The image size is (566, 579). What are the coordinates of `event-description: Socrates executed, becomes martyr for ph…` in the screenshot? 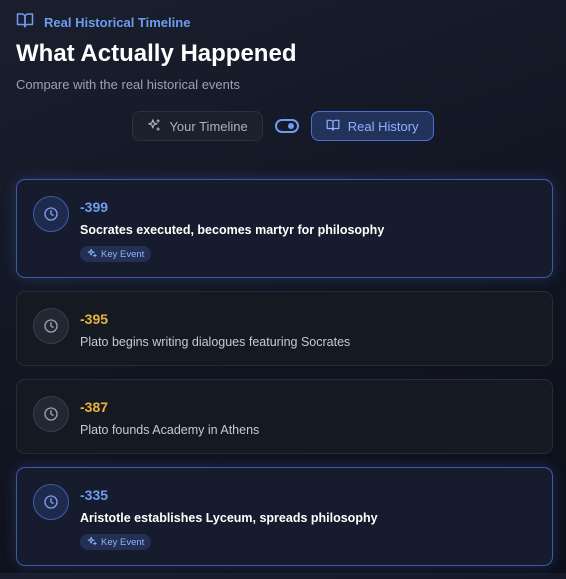 It's located at (232, 230).